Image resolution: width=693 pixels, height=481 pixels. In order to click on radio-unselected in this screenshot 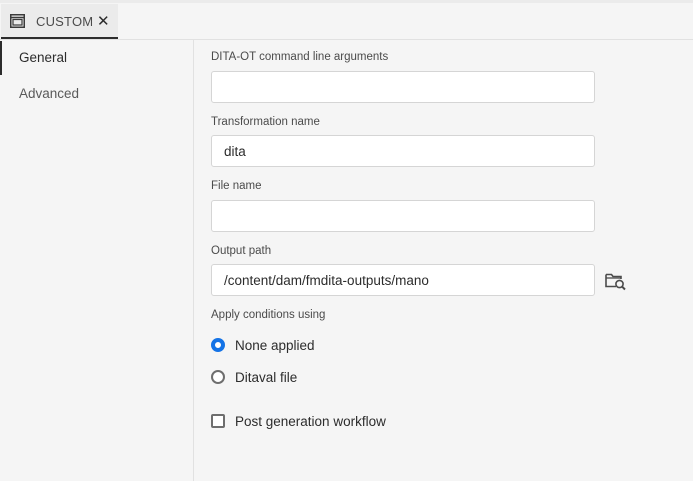, I will do `click(218, 377)`.